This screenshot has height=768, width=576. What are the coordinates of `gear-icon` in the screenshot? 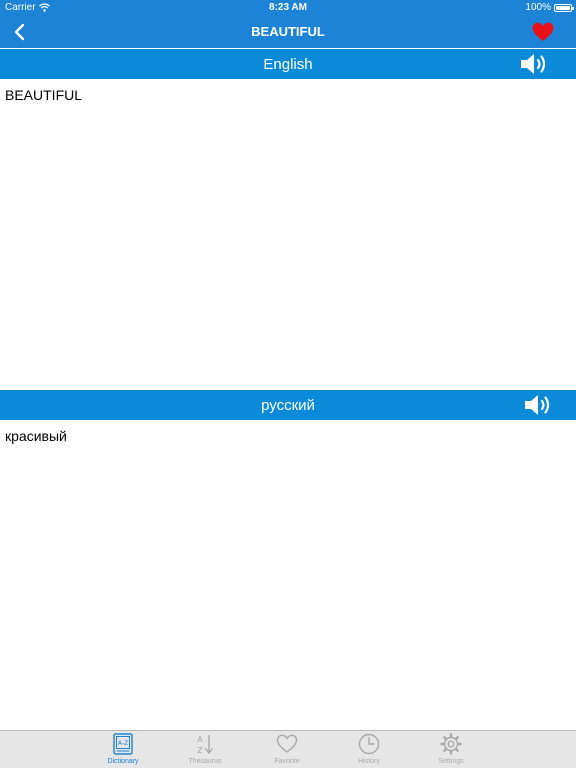 It's located at (451, 744).